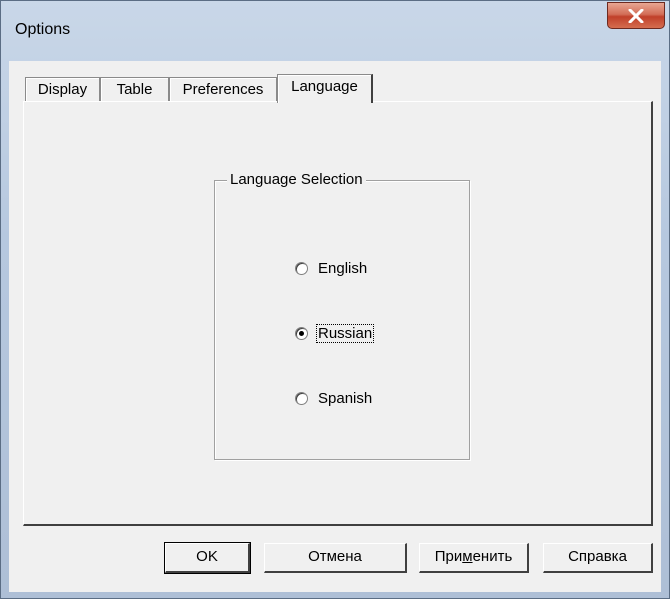  Describe the element at coordinates (43, 29) in the screenshot. I see `window-title: Options` at that location.